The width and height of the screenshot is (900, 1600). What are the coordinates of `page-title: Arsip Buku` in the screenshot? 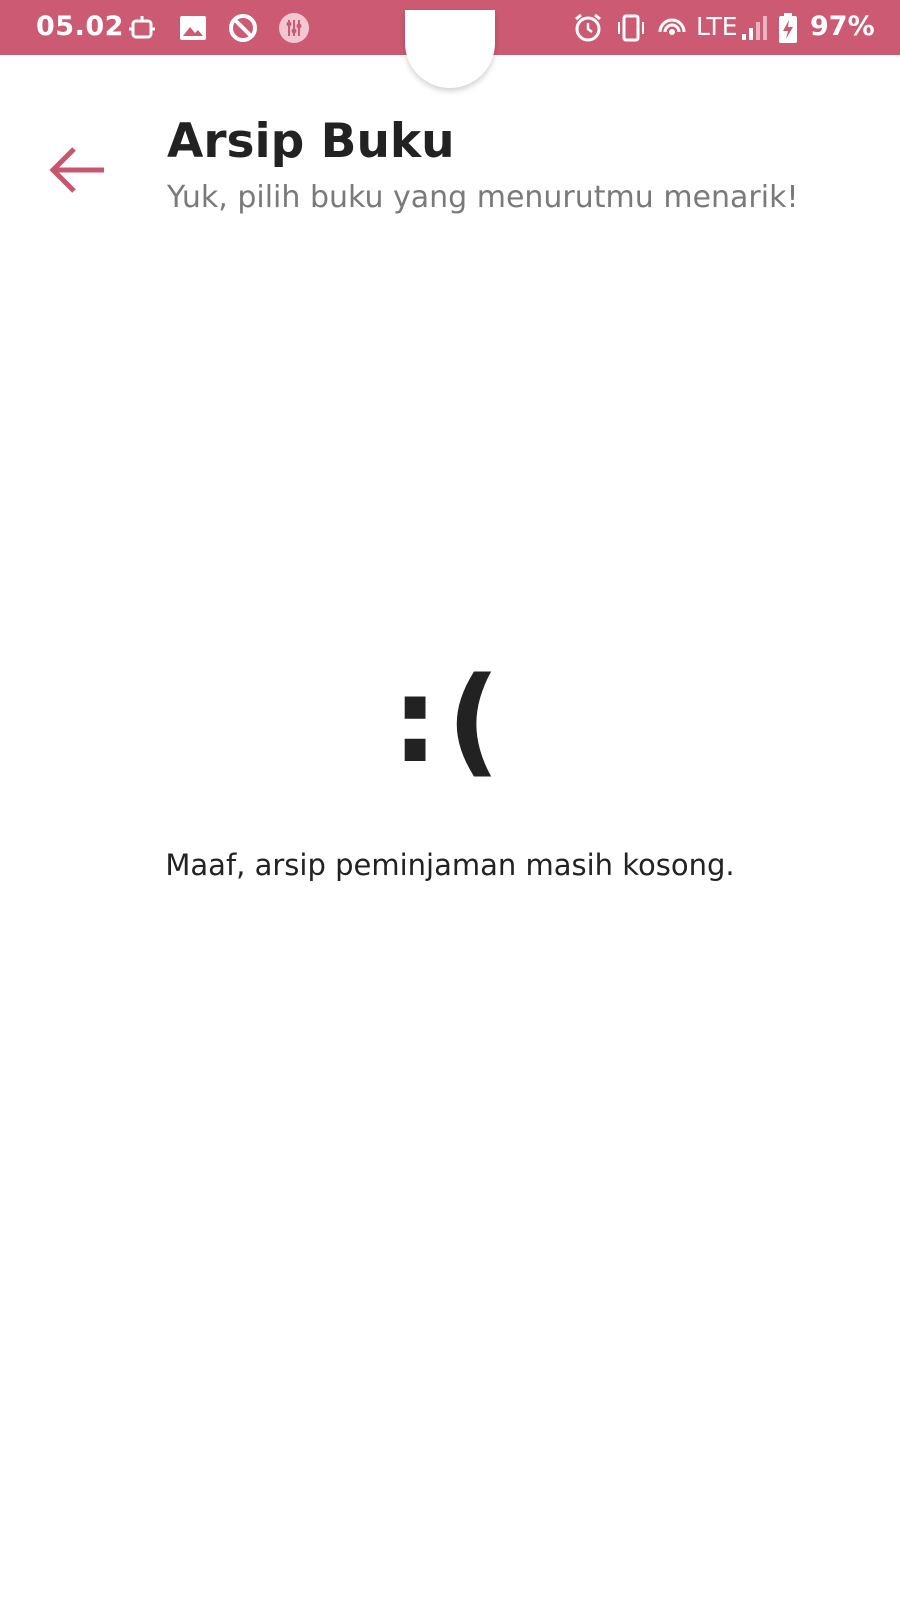 It's located at (311, 141).